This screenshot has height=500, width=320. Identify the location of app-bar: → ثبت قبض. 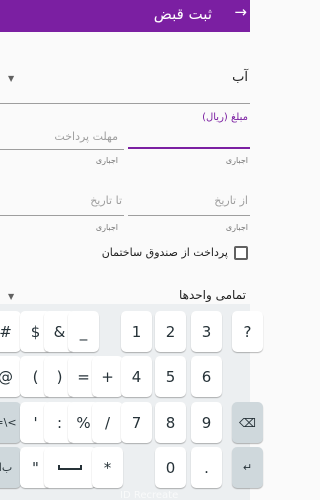
(125, 16).